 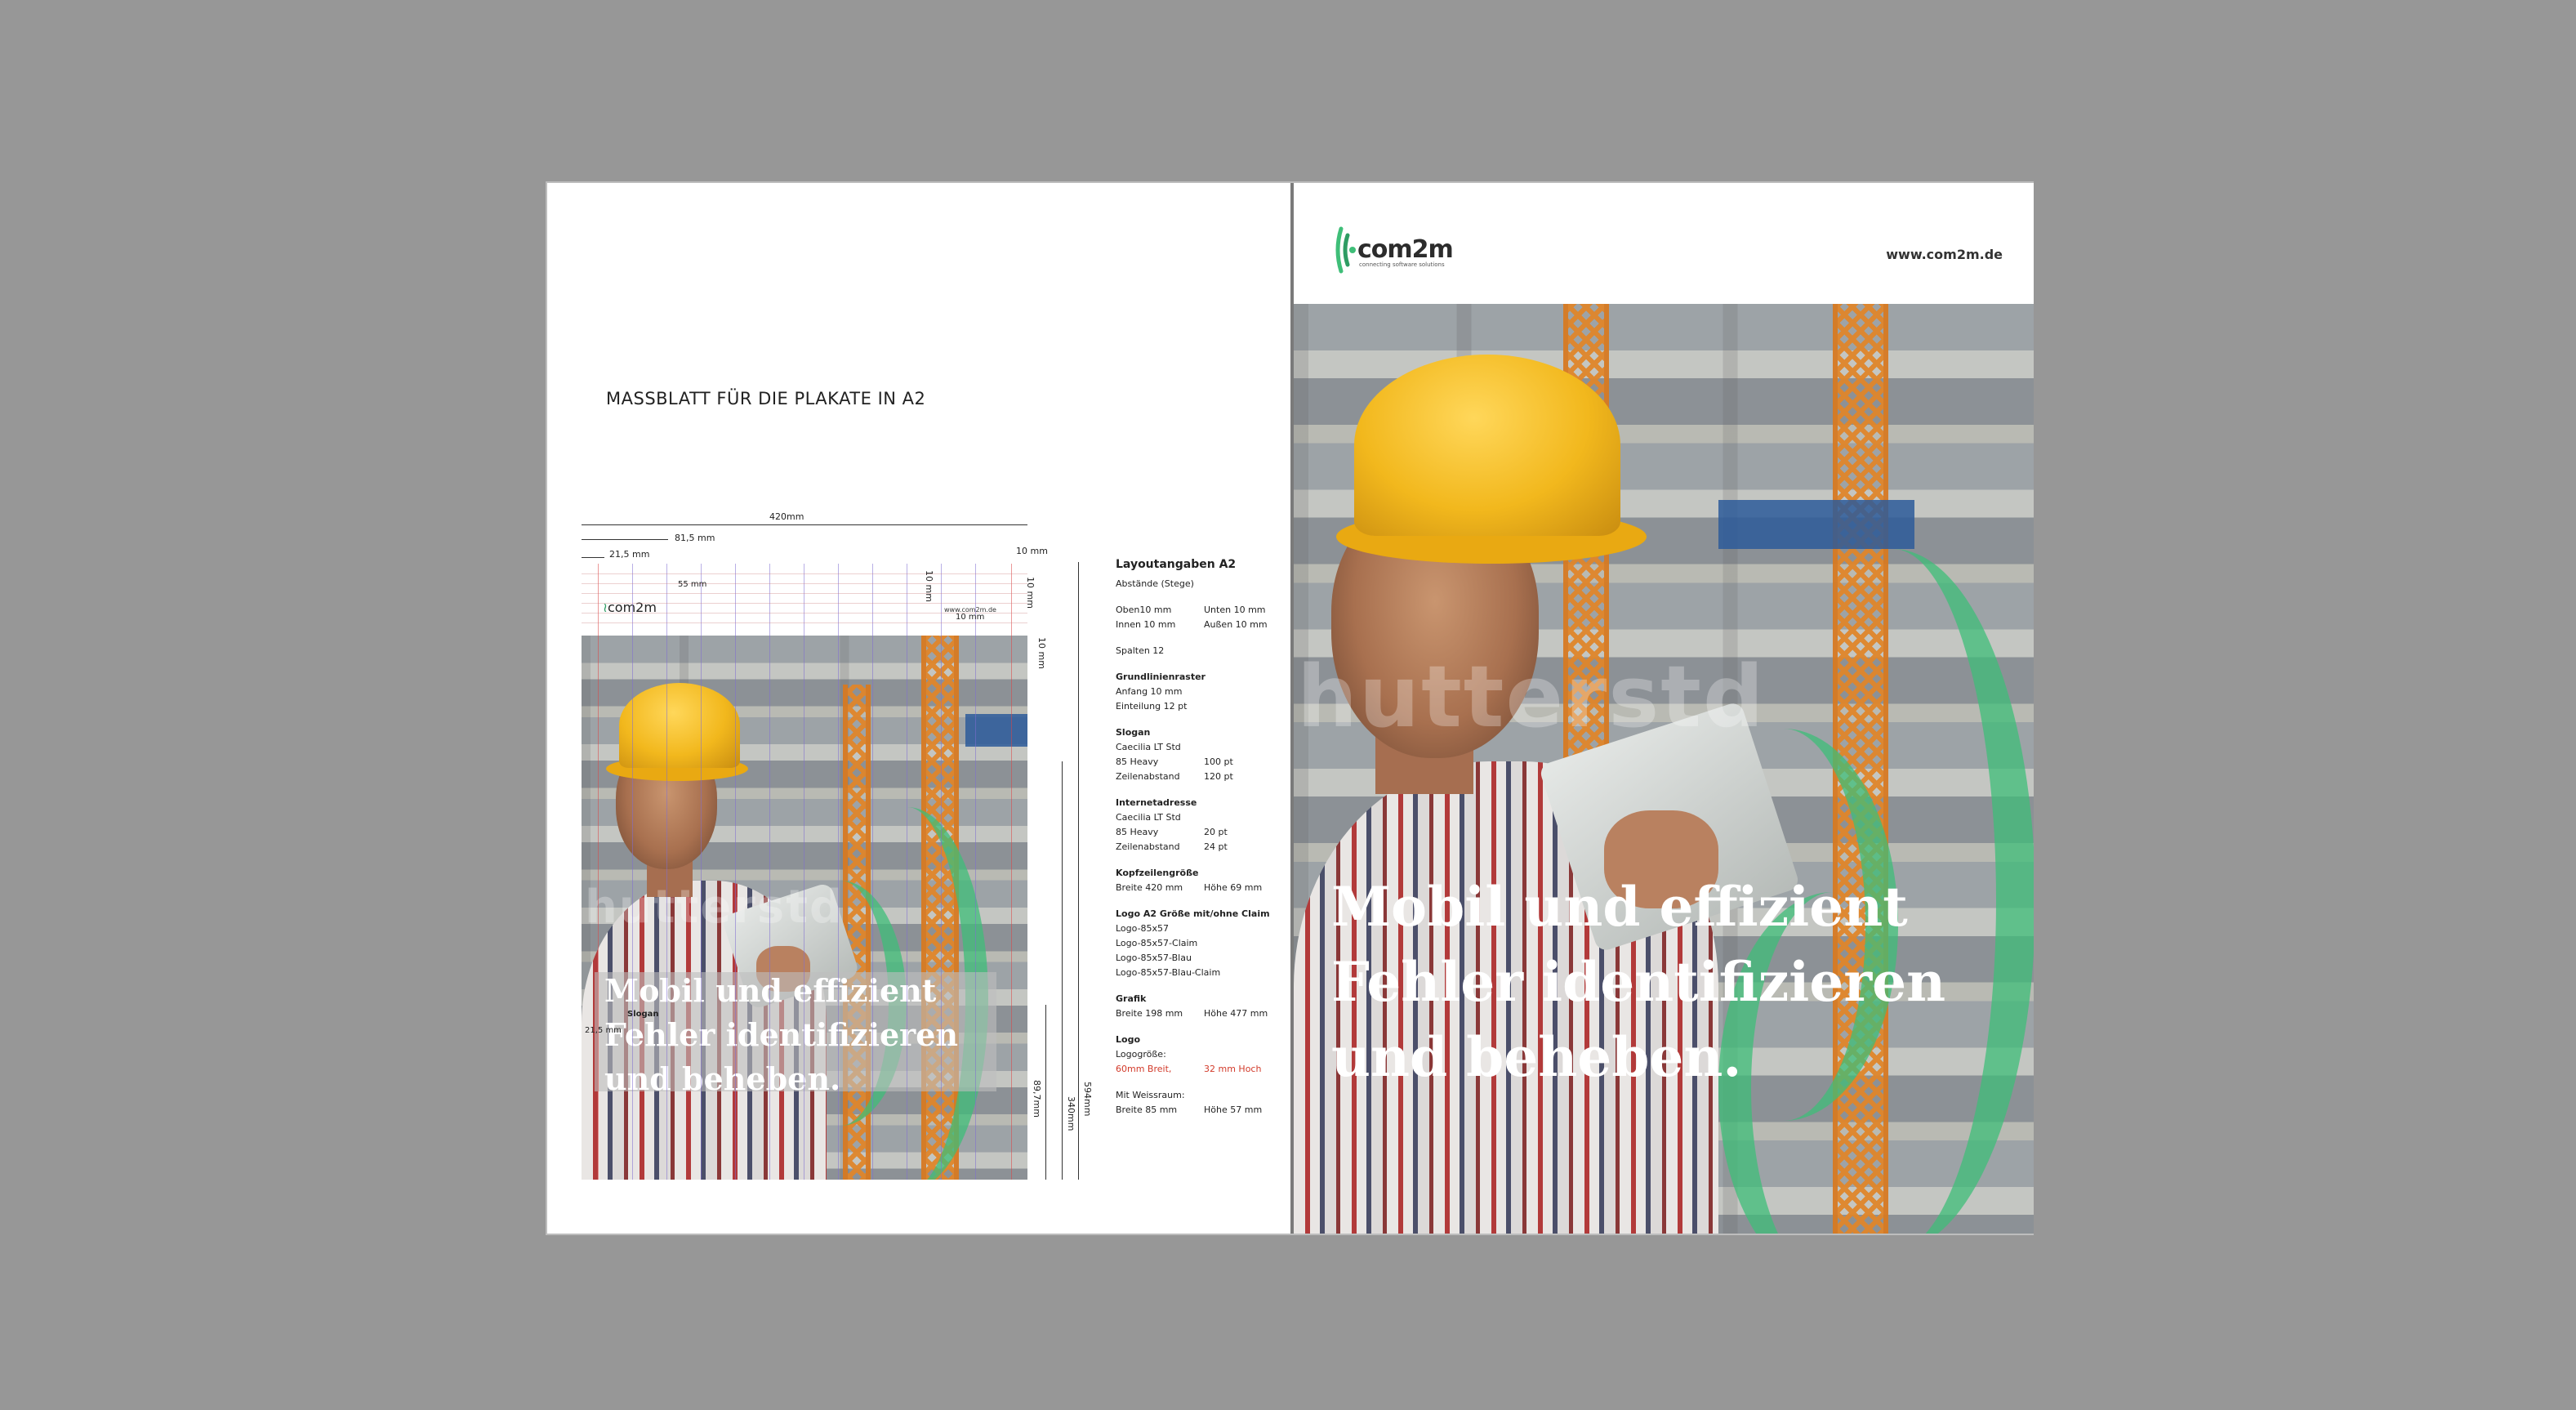 What do you see at coordinates (1536, 1057) in the screenshot?
I see `slogan-line-3: und beheben.` at bounding box center [1536, 1057].